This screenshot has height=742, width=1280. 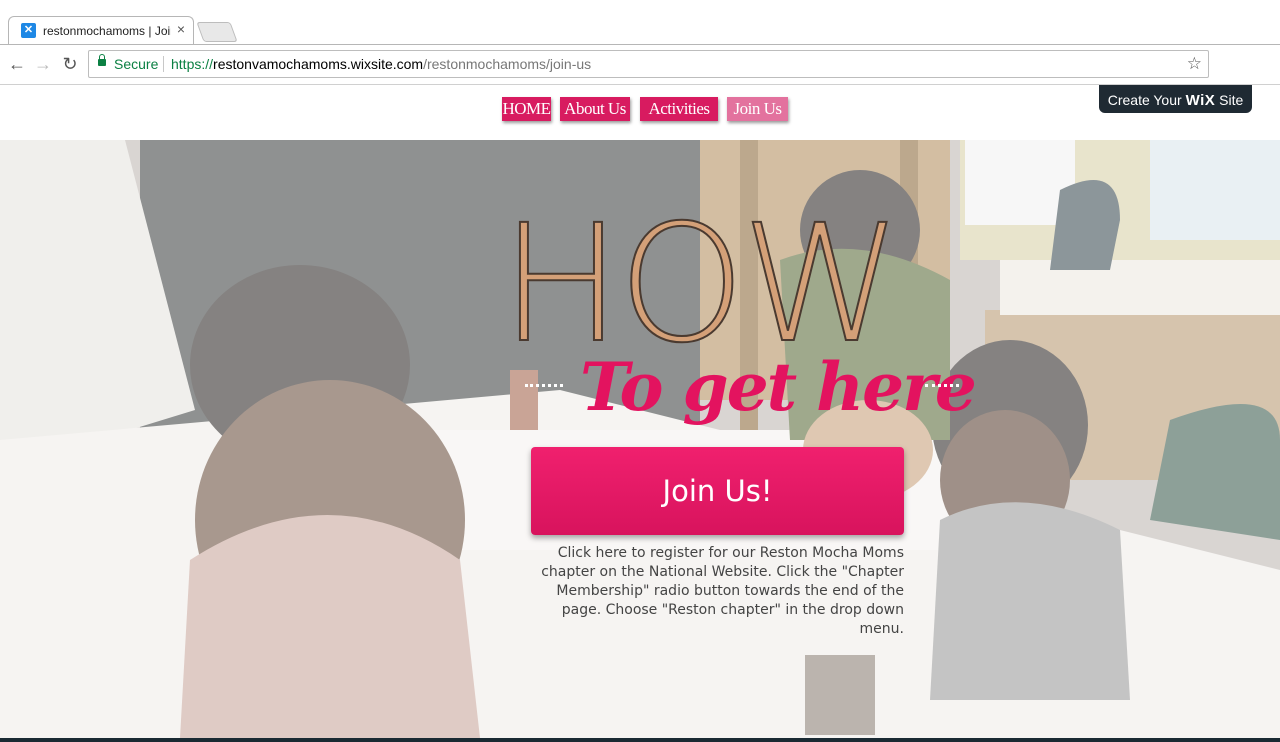 I want to click on url-scheme: https://, so click(x=192, y=64).